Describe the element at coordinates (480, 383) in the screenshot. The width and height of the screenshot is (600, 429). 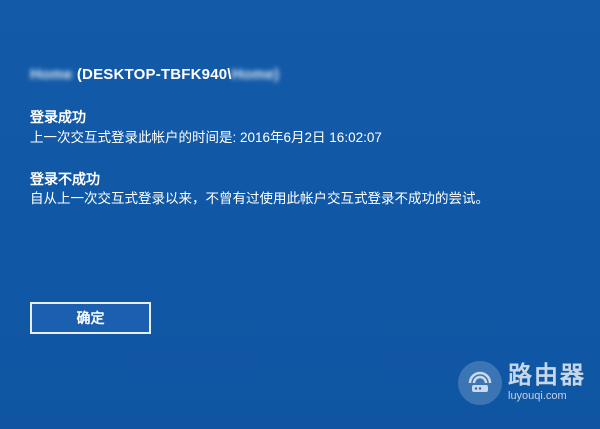
I see `router-logo-icon` at that location.